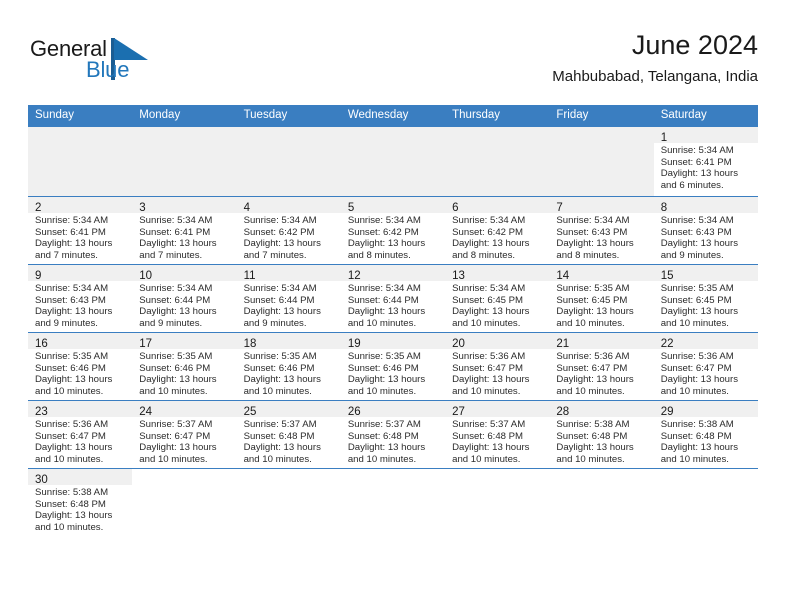 The height and width of the screenshot is (612, 792). What do you see at coordinates (250, 412) in the screenshot?
I see `day-number: 25` at bounding box center [250, 412].